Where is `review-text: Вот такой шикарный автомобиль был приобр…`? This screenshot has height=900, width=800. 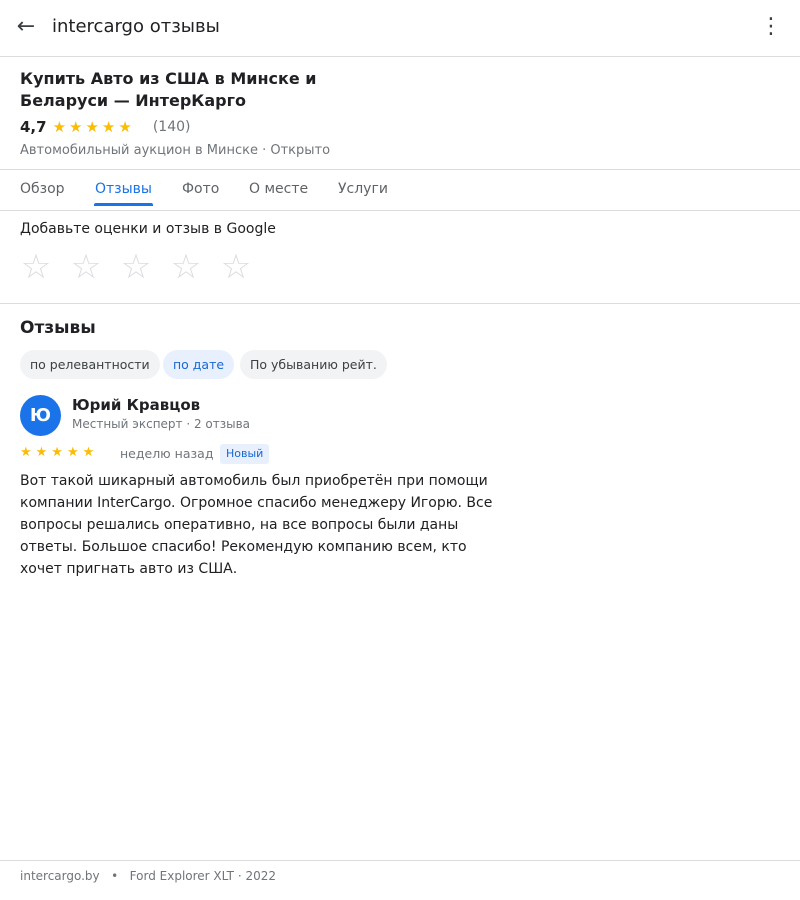 review-text: Вот такой шикарный автомобиль был приобр… is located at coordinates (256, 525).